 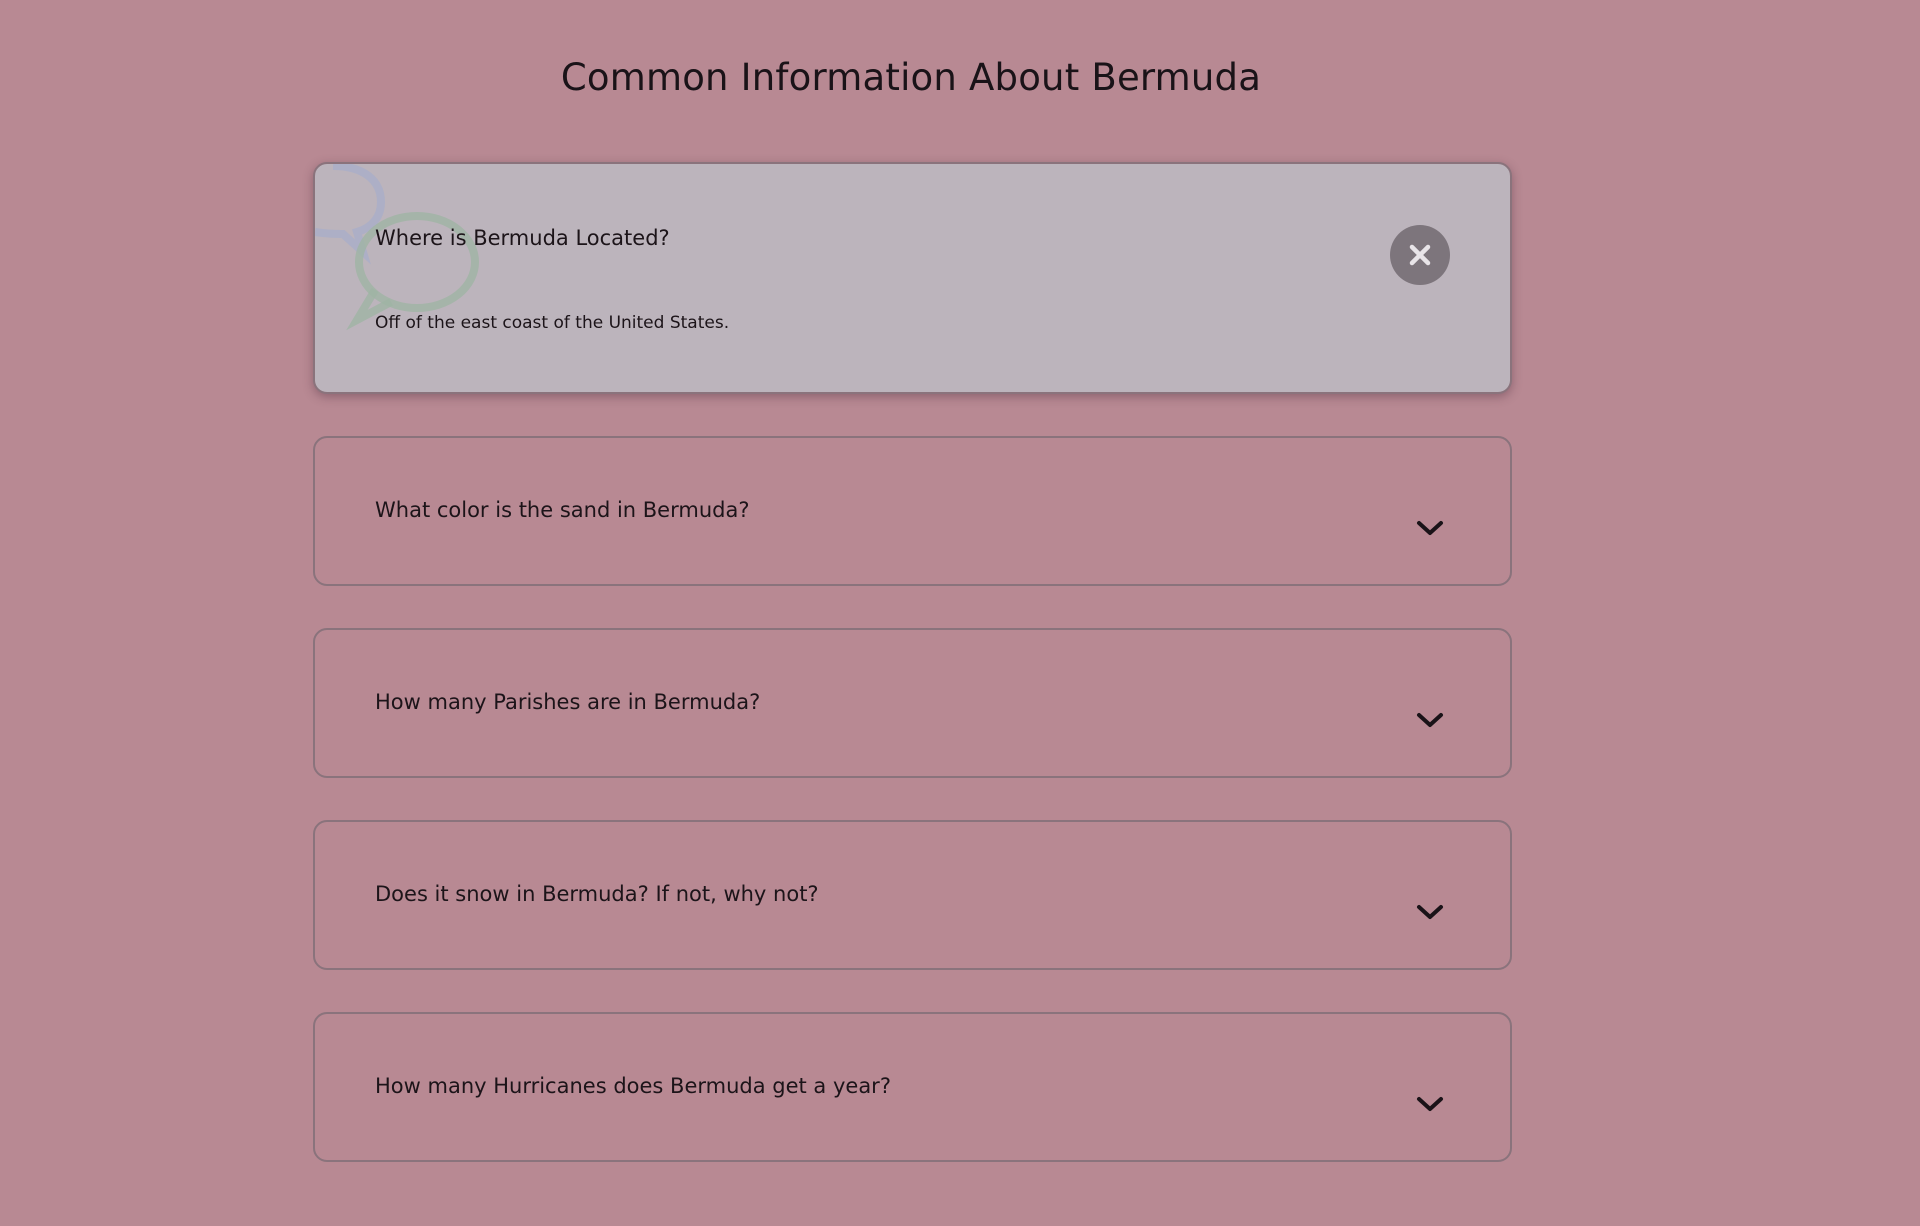 I want to click on page-title: Common Information About Bermuda, so click(x=911, y=77).